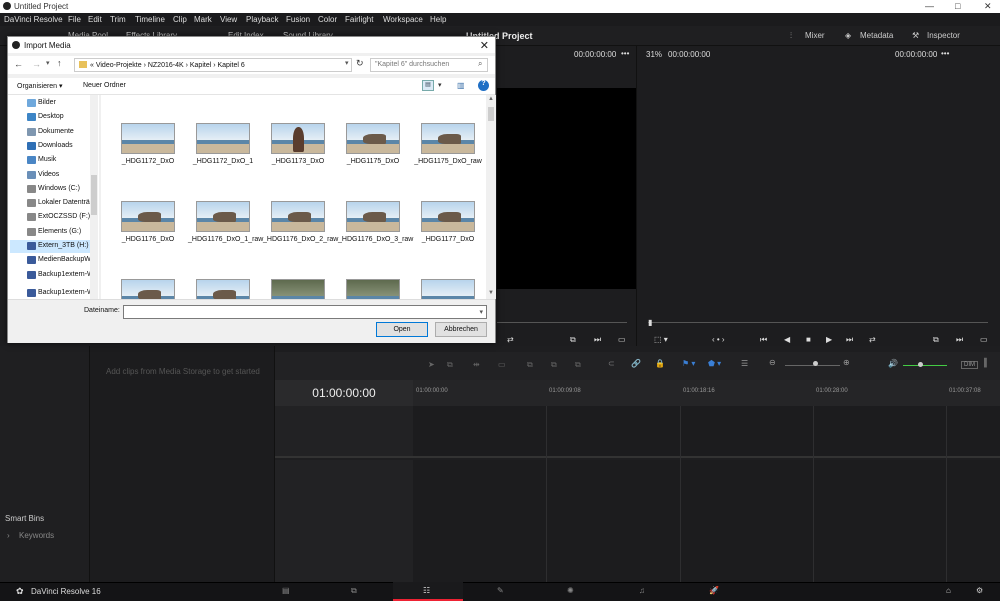 The width and height of the screenshot is (1000, 601). What do you see at coordinates (484, 45) in the screenshot?
I see `close-icon: ✕` at bounding box center [484, 45].